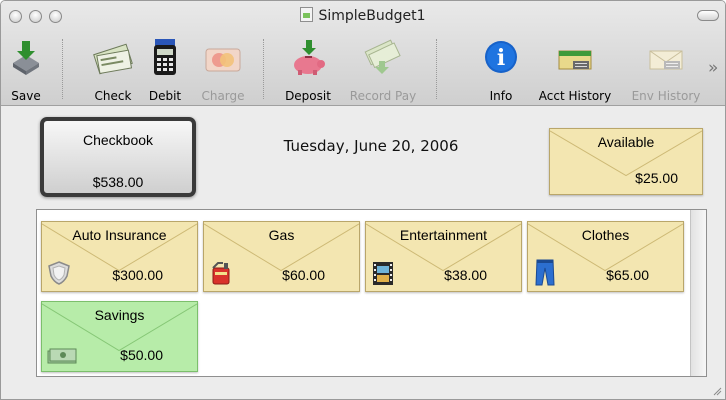 This screenshot has height=400, width=726. I want to click on acct-history-button: Acct History, so click(575, 71).